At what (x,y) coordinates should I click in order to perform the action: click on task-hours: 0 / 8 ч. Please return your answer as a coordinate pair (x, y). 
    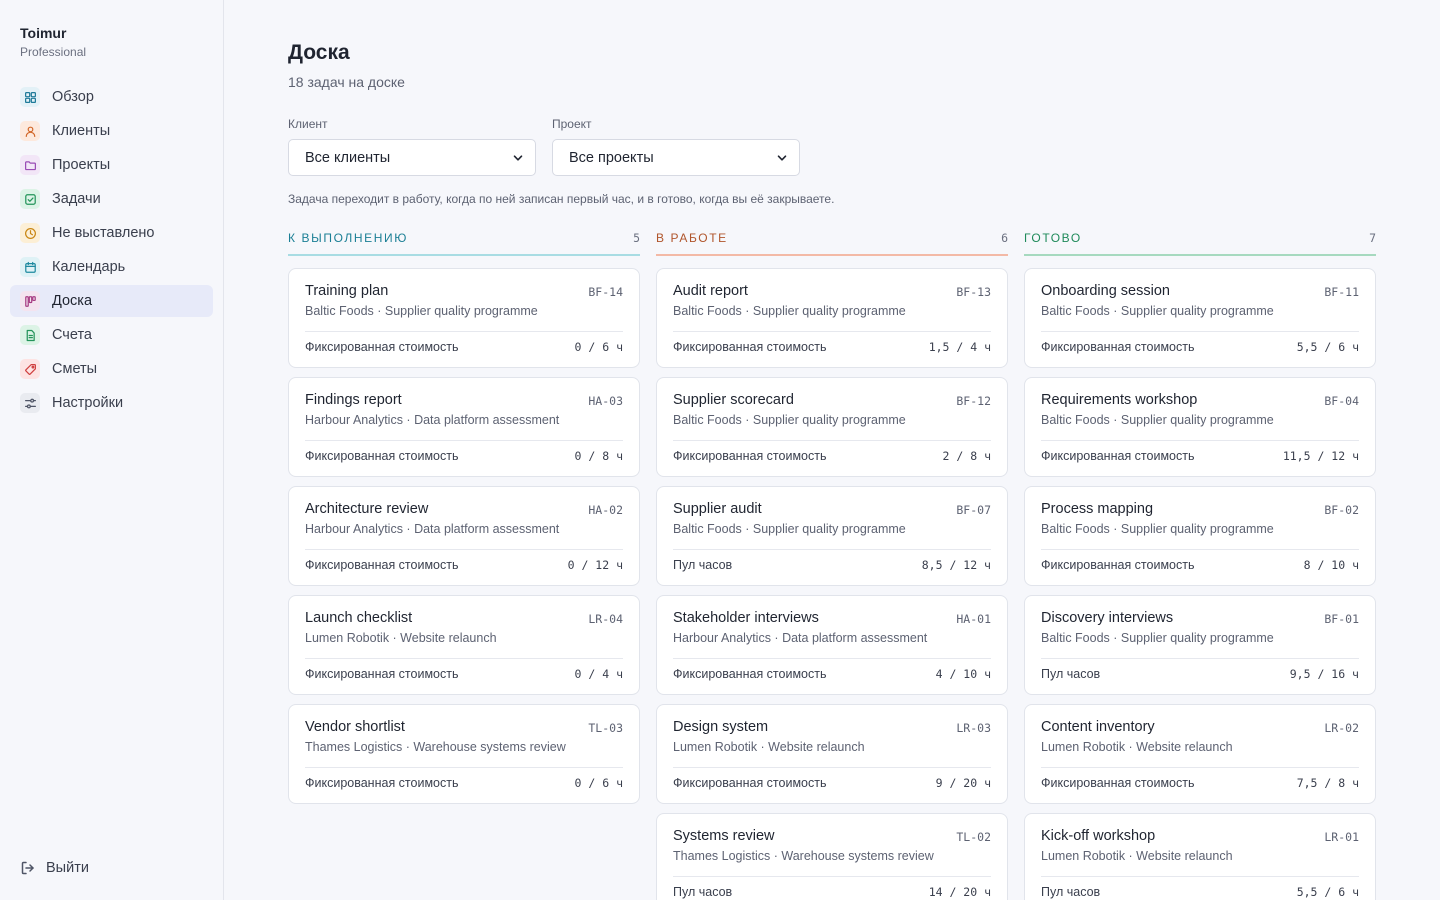
    Looking at the image, I should click on (598, 456).